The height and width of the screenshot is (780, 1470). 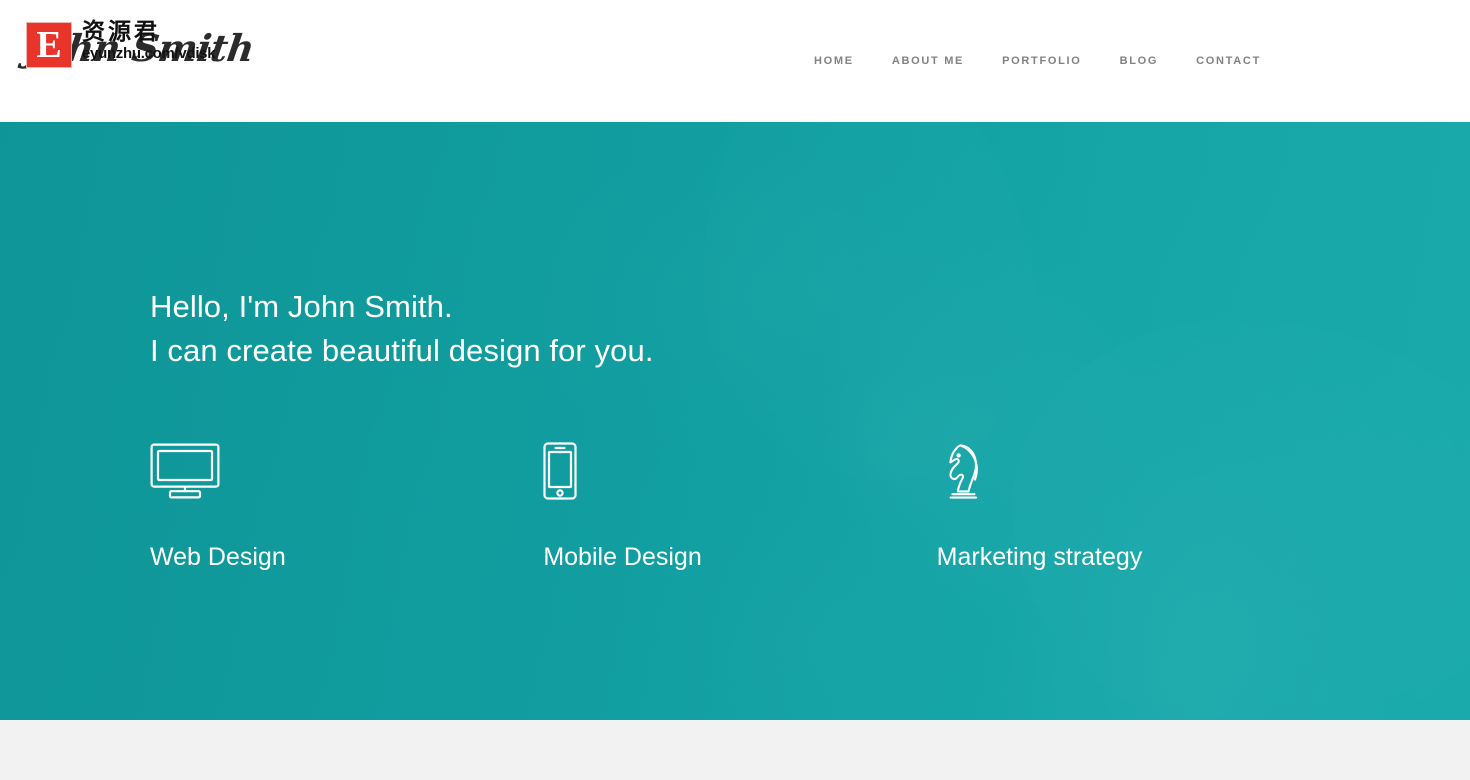 I want to click on hero-heading-line-2: I can create beautiful design for you., so click(x=402, y=350).